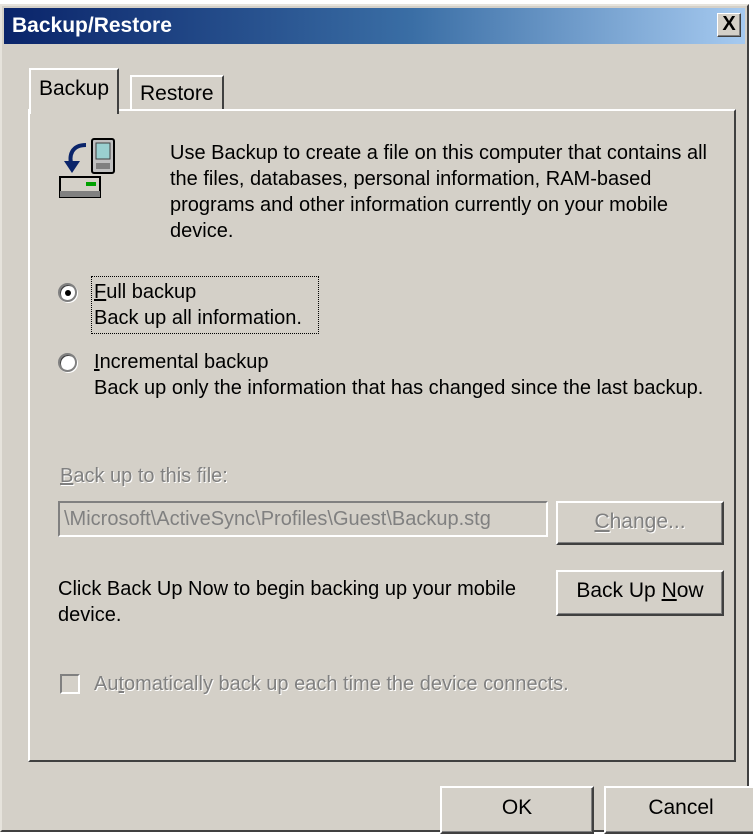  I want to click on auto-backup-checkbox, so click(70, 684).